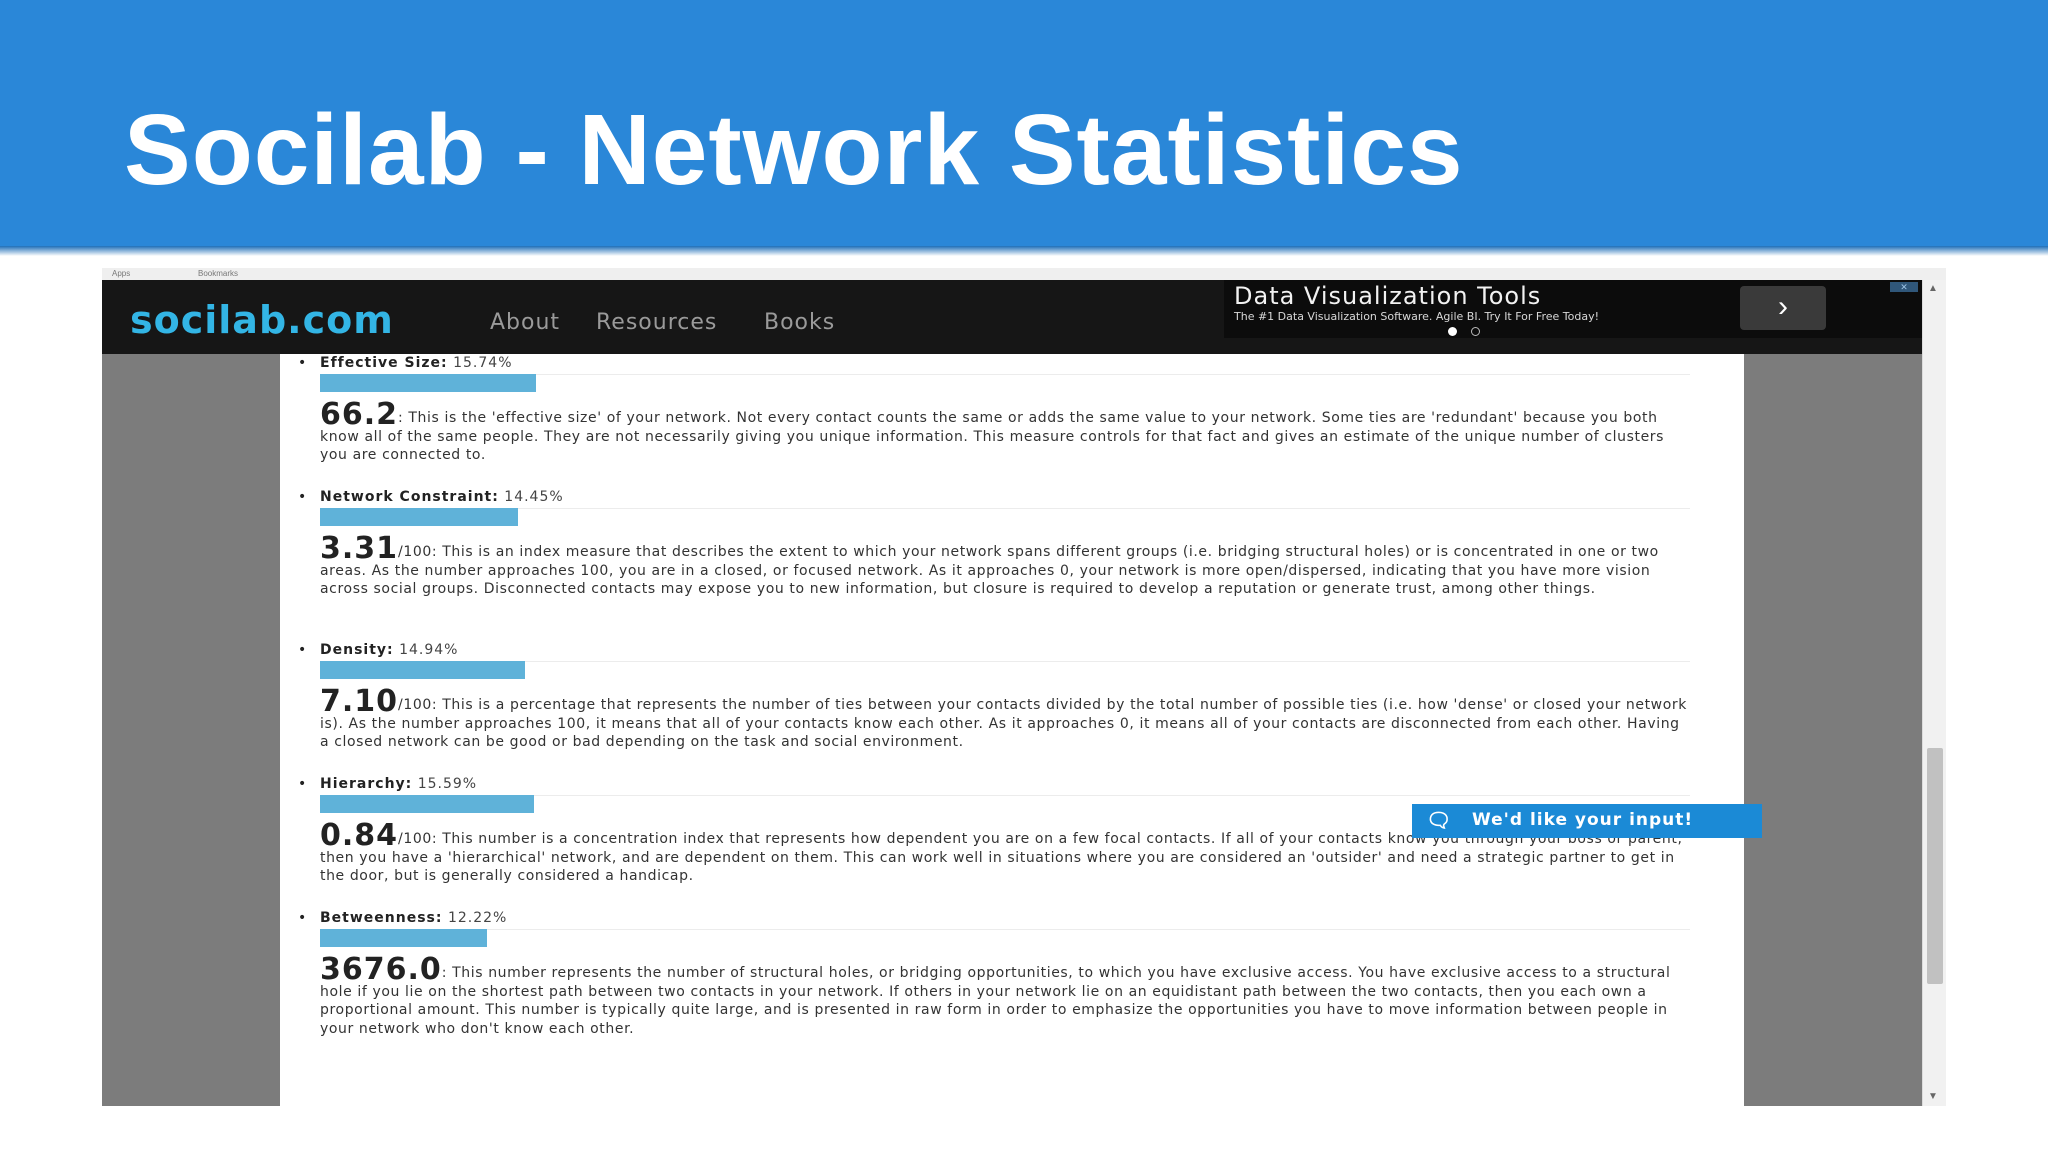  What do you see at coordinates (359, 414) in the screenshot?
I see `stat-value: 66.2` at bounding box center [359, 414].